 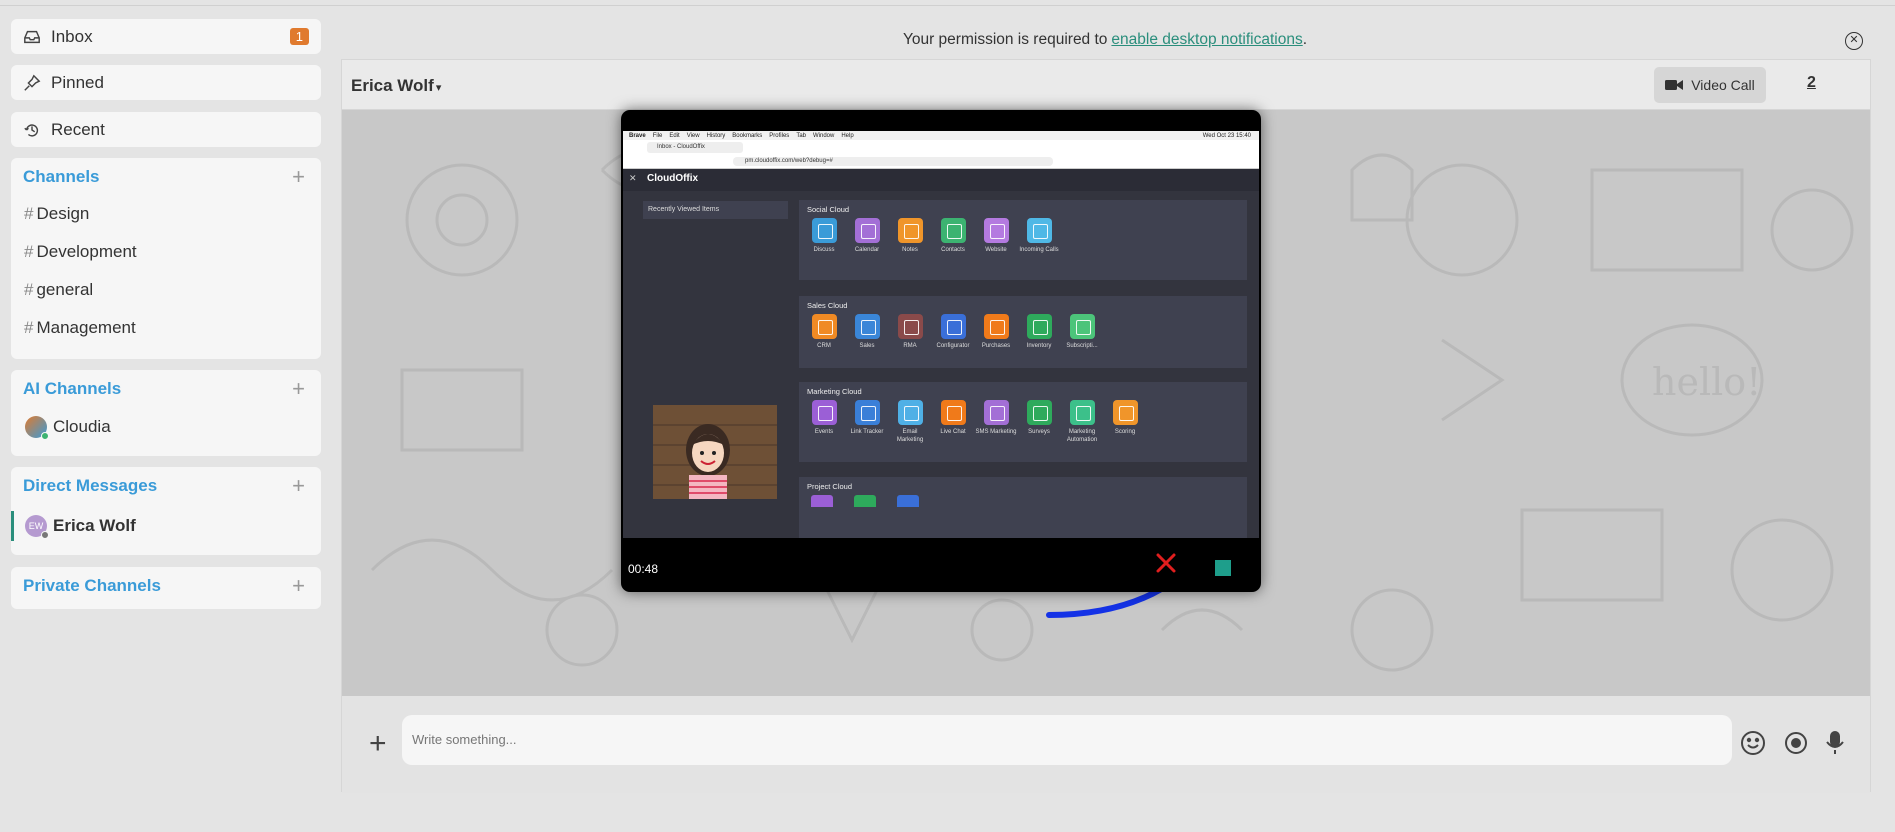 I want to click on top-divider, so click(x=947, y=5).